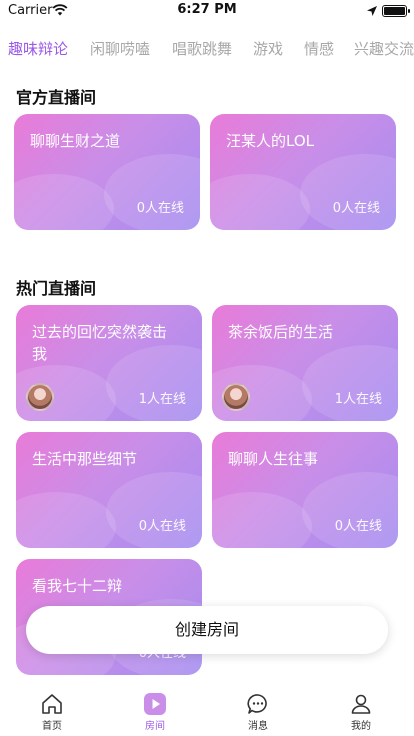  I want to click on room-card: 过去的回忆突然袭击我 1人在线, so click(109, 363).